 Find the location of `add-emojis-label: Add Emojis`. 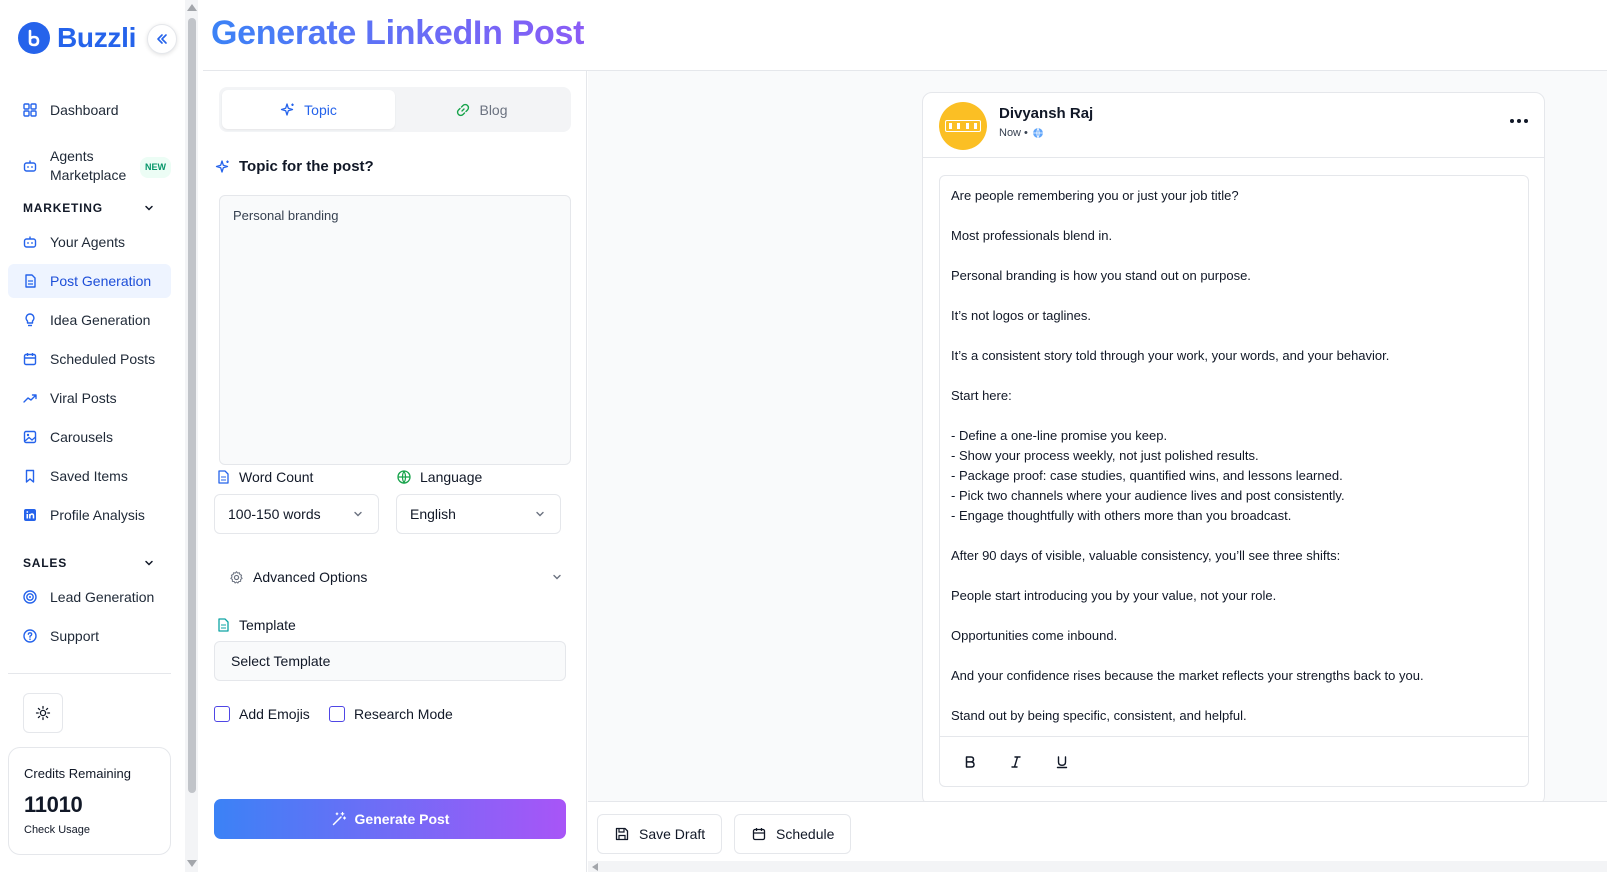

add-emojis-label: Add Emojis is located at coordinates (274, 714).